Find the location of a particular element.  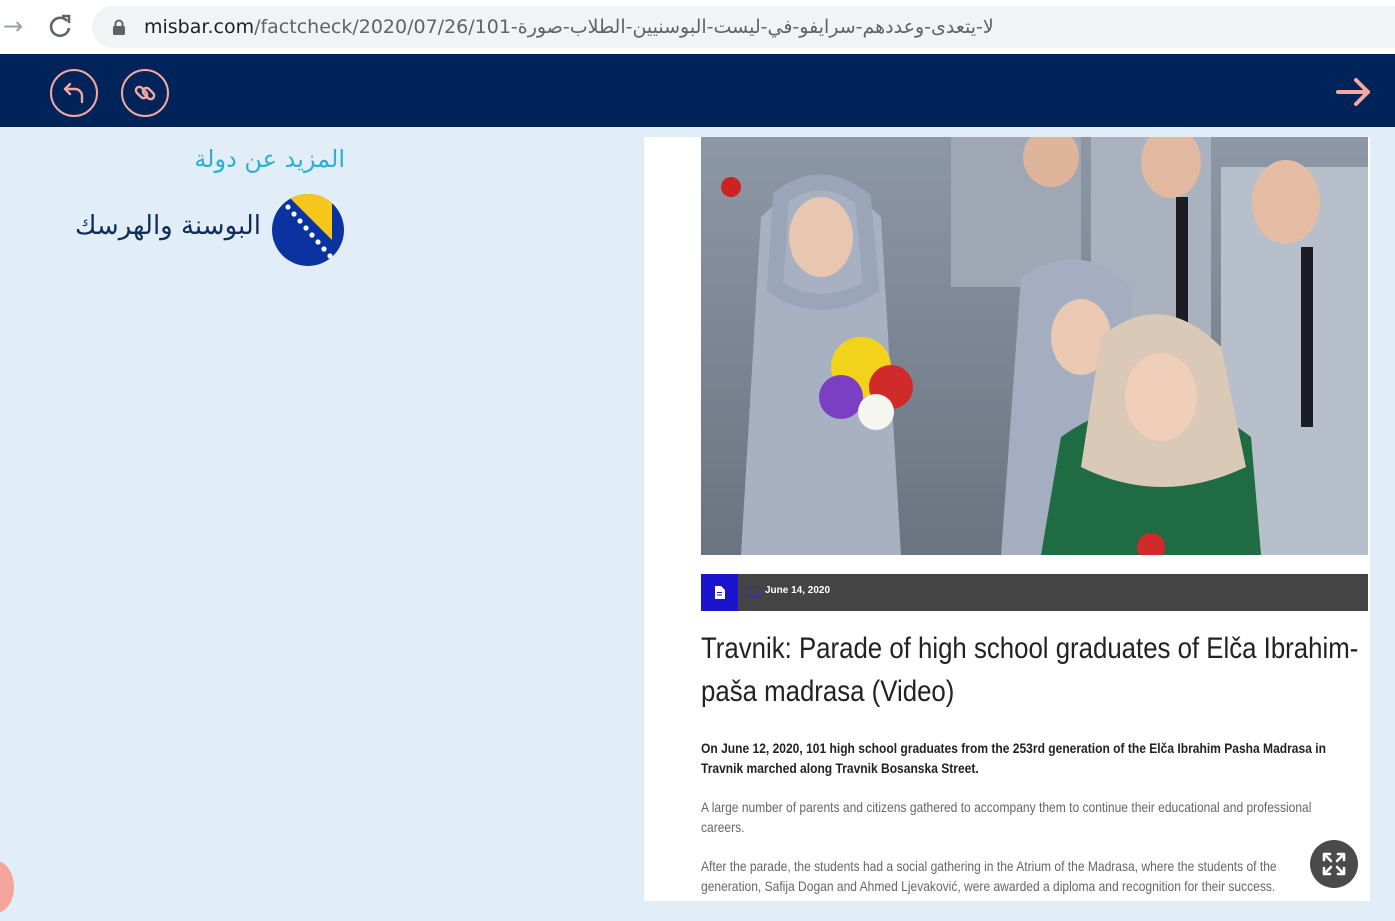

expand-button is located at coordinates (1334, 864).